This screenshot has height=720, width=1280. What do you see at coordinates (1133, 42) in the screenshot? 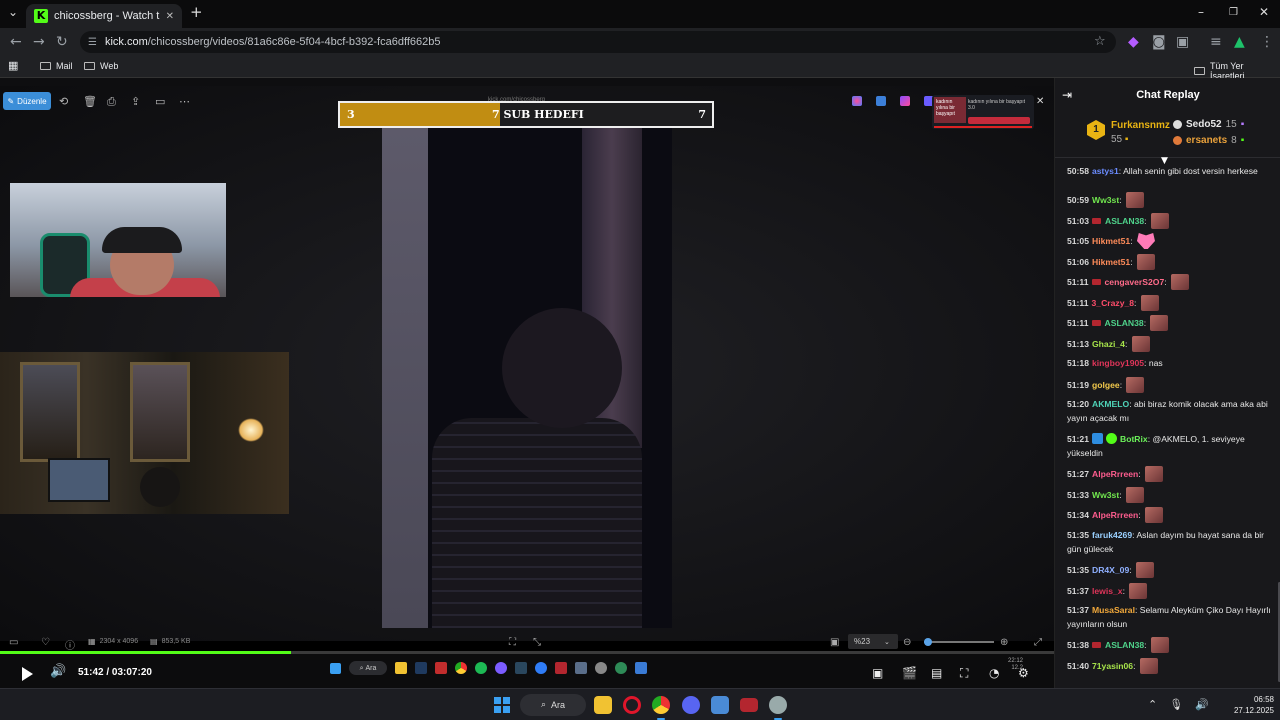
I see `extension-icon: ◆` at bounding box center [1133, 42].